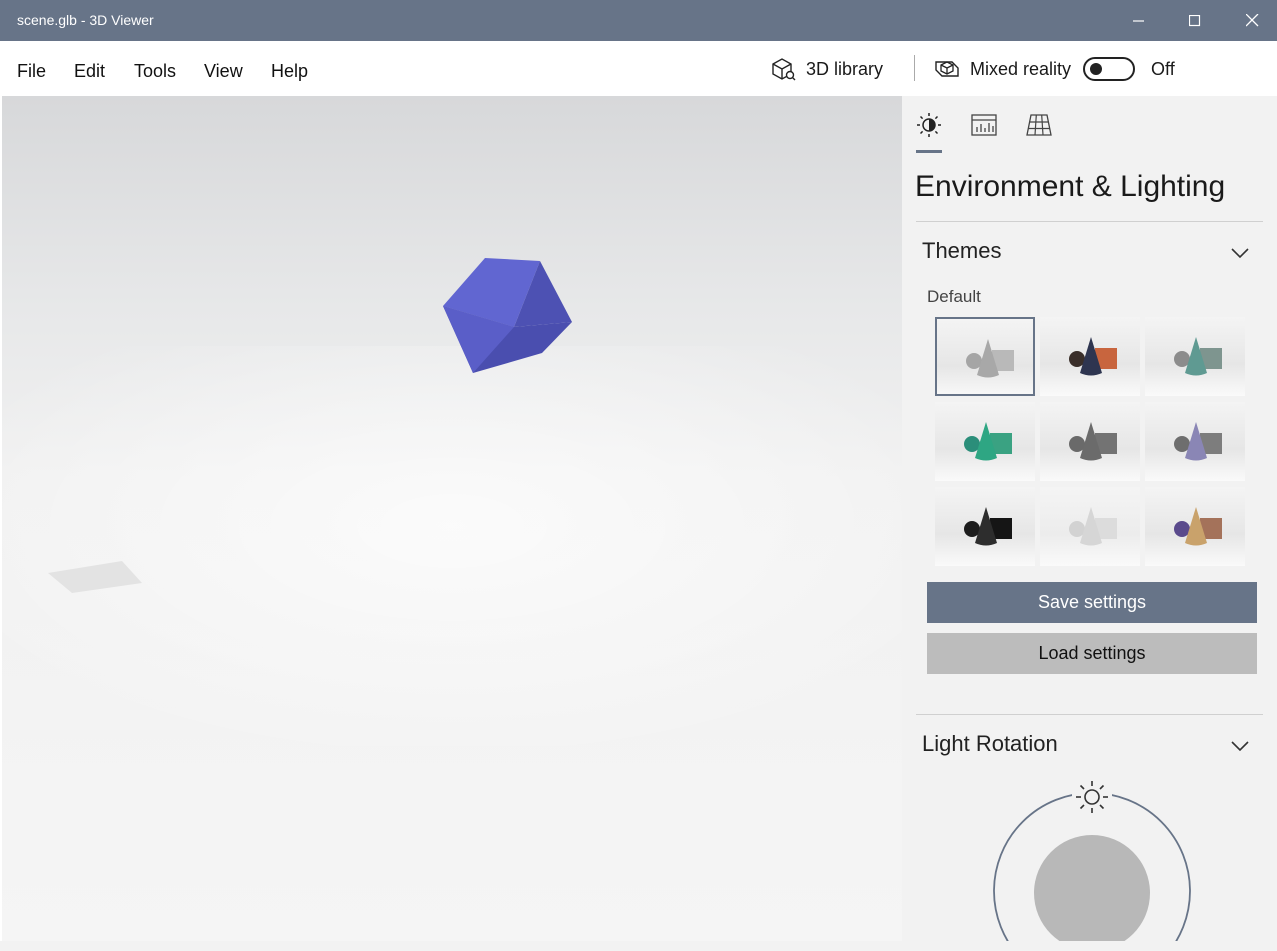 This screenshot has height=951, width=1277. I want to click on tab-environment-lighting, so click(929, 125).